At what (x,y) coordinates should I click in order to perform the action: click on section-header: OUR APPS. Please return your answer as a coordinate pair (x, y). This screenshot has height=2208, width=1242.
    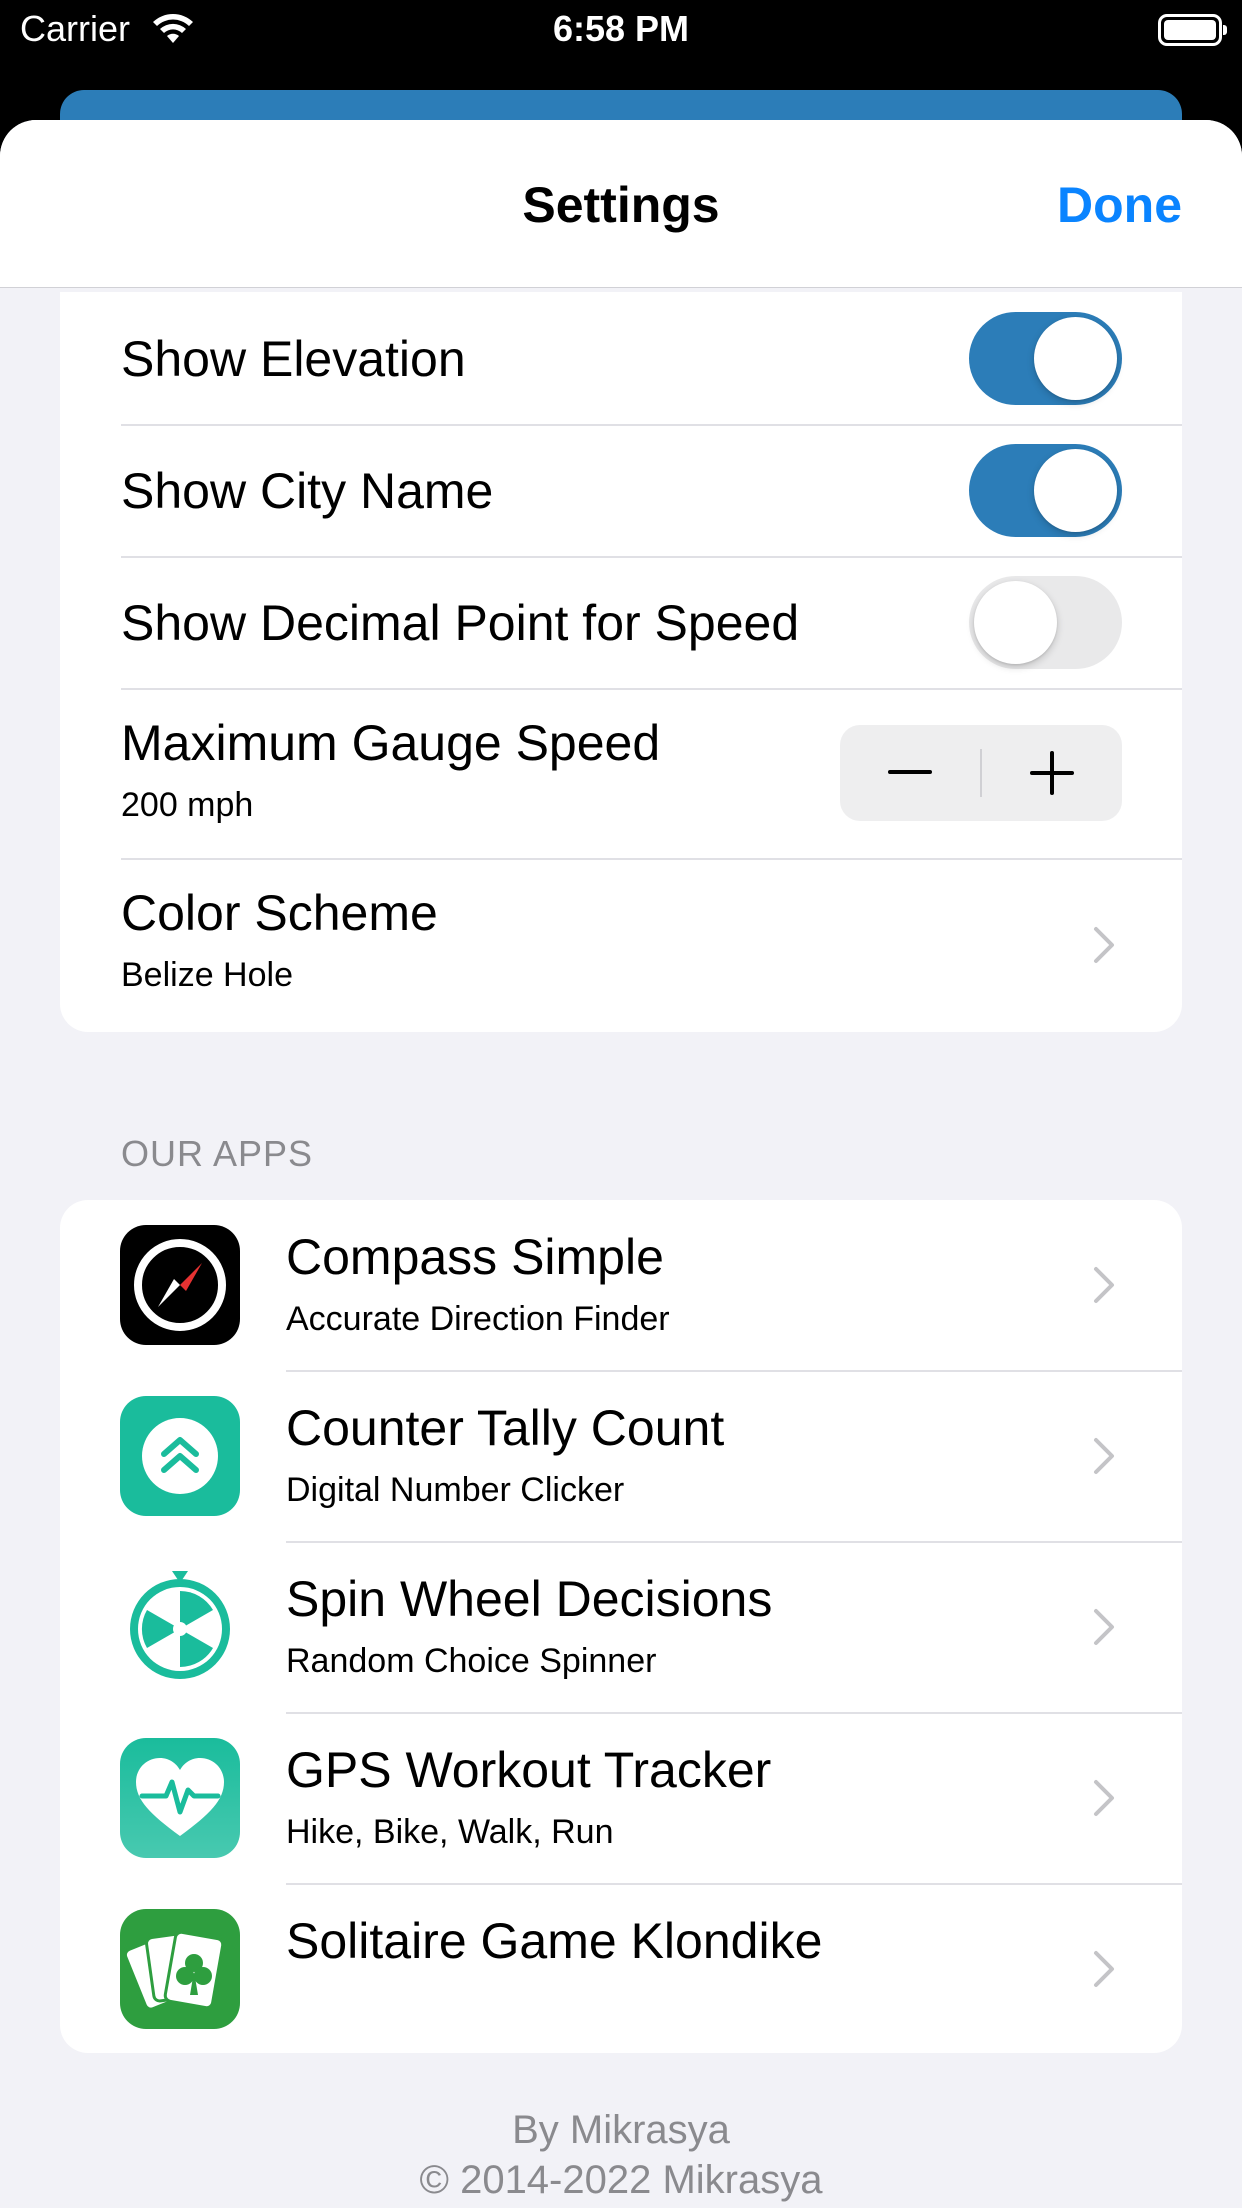
    Looking at the image, I should click on (217, 1153).